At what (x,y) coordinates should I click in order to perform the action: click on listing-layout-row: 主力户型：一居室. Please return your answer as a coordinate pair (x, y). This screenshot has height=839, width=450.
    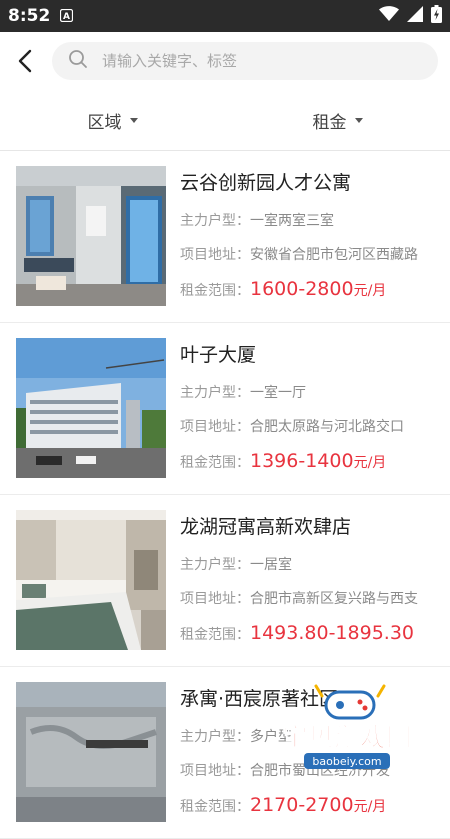
    Looking at the image, I should click on (307, 565).